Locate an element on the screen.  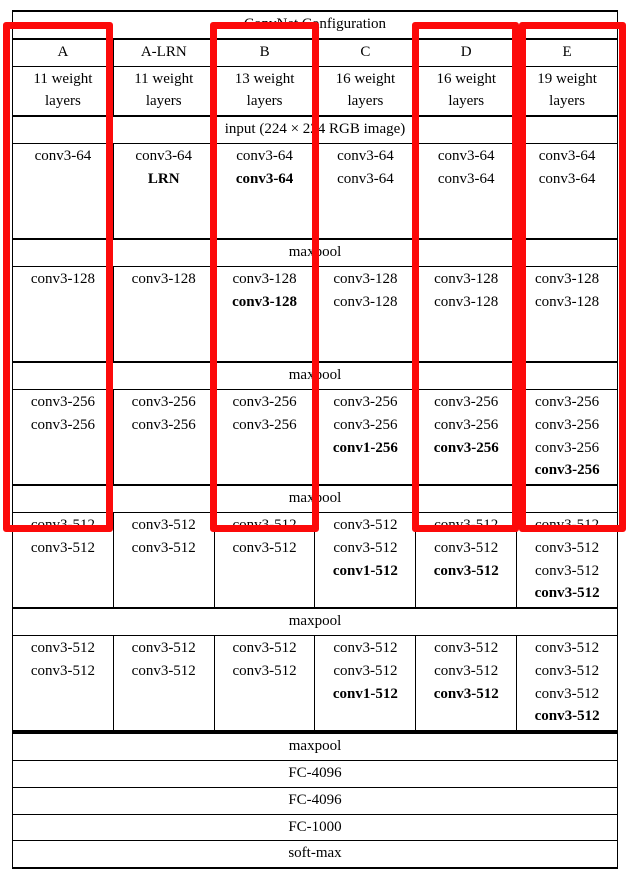
depth-line-1: 13 weight is located at coordinates (264, 78).